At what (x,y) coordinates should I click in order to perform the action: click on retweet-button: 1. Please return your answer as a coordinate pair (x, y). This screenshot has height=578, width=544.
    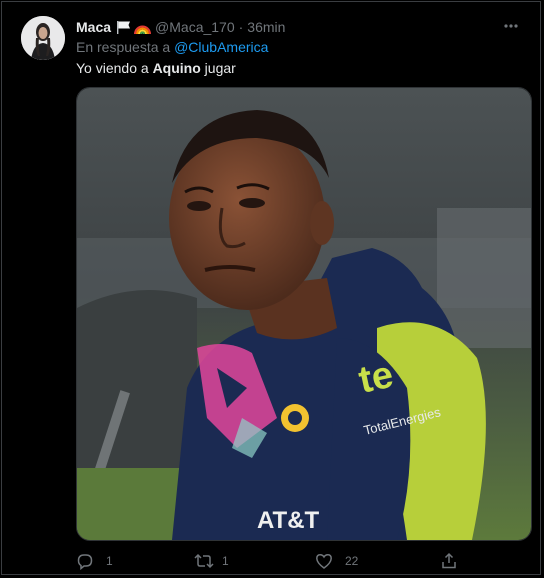
    Looking at the image, I should click on (211, 561).